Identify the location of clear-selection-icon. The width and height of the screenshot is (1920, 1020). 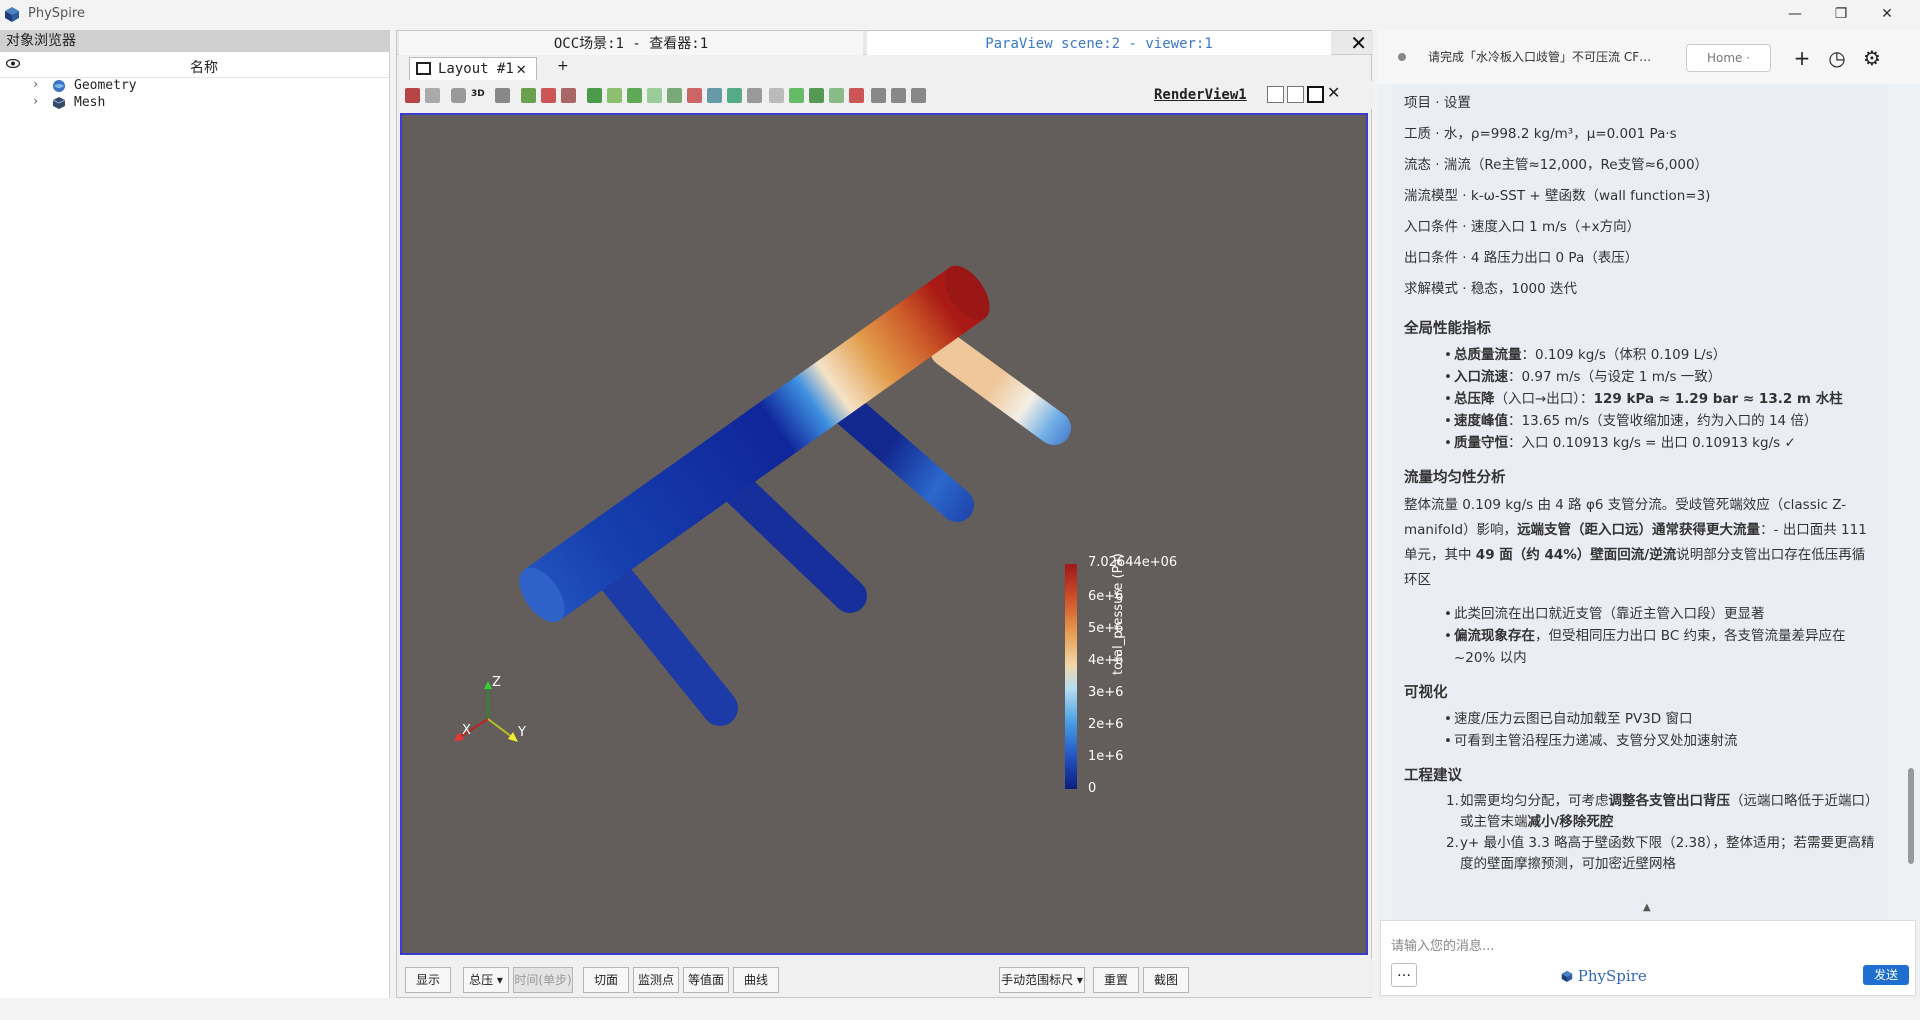
(754, 95).